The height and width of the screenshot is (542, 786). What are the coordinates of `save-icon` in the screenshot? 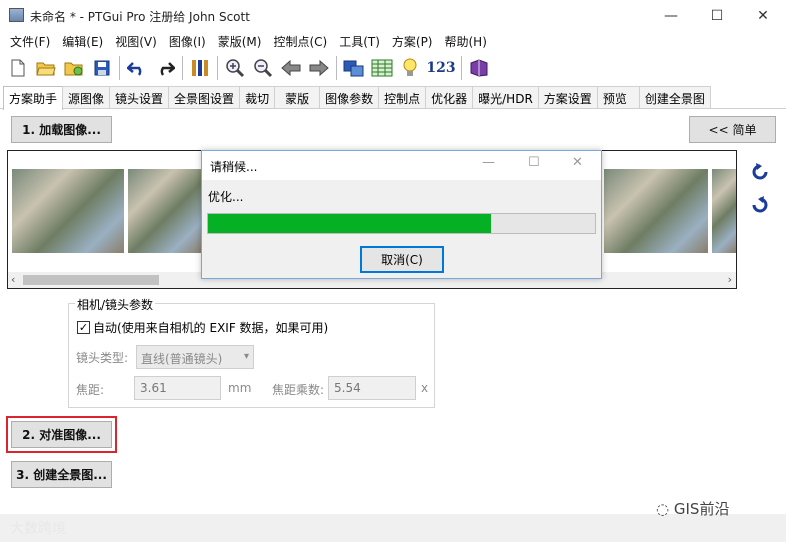 It's located at (102, 68).